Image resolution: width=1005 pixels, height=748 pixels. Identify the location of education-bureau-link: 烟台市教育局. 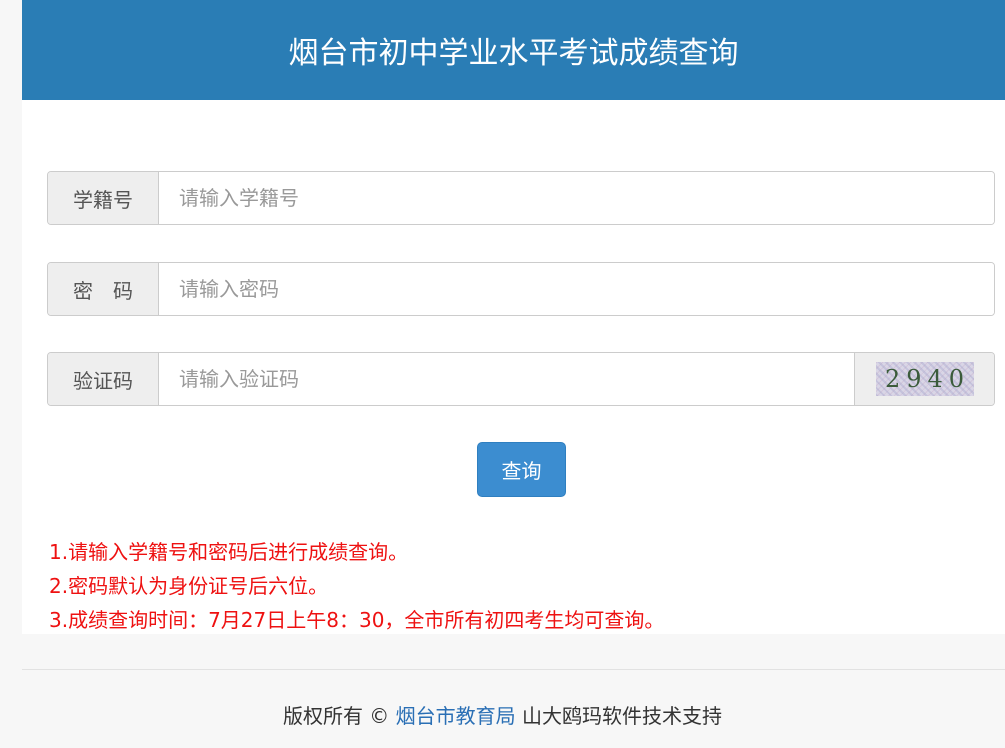
(456, 716).